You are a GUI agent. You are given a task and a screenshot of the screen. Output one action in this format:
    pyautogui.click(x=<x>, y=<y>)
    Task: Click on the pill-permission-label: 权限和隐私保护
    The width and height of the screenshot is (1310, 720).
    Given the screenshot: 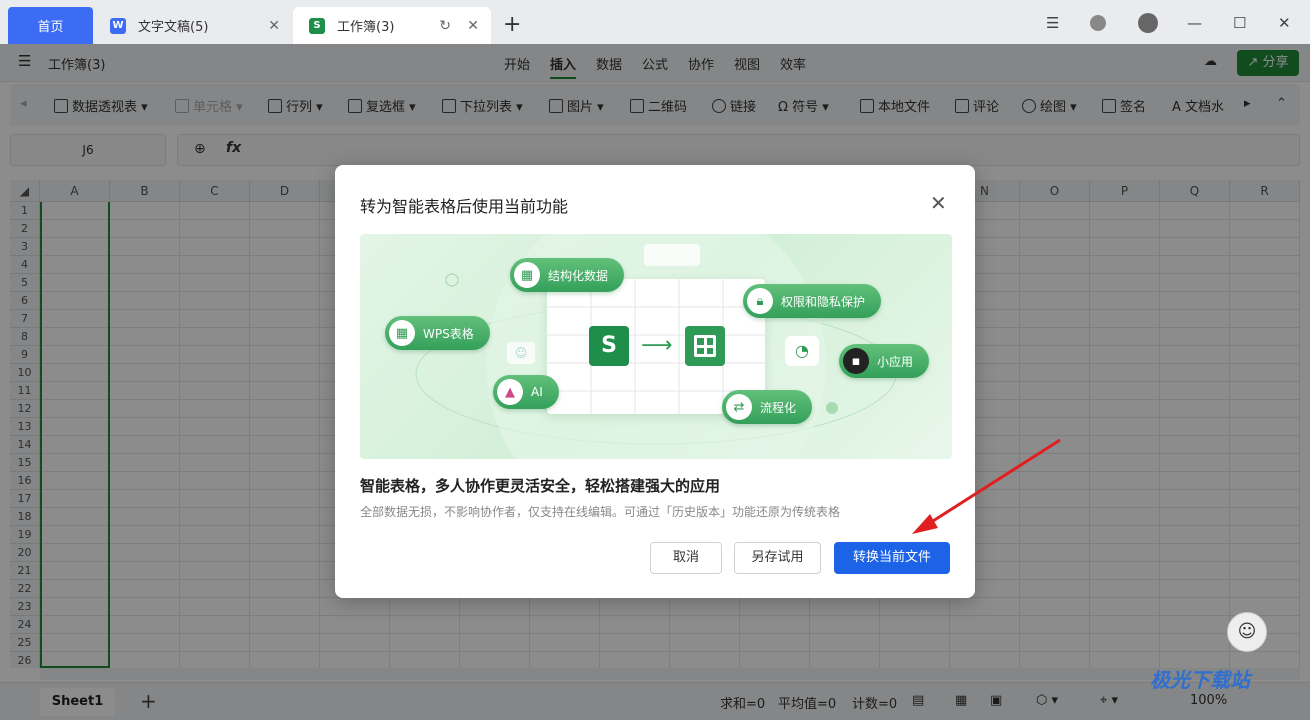 What is the action you would take?
    pyautogui.click(x=823, y=301)
    